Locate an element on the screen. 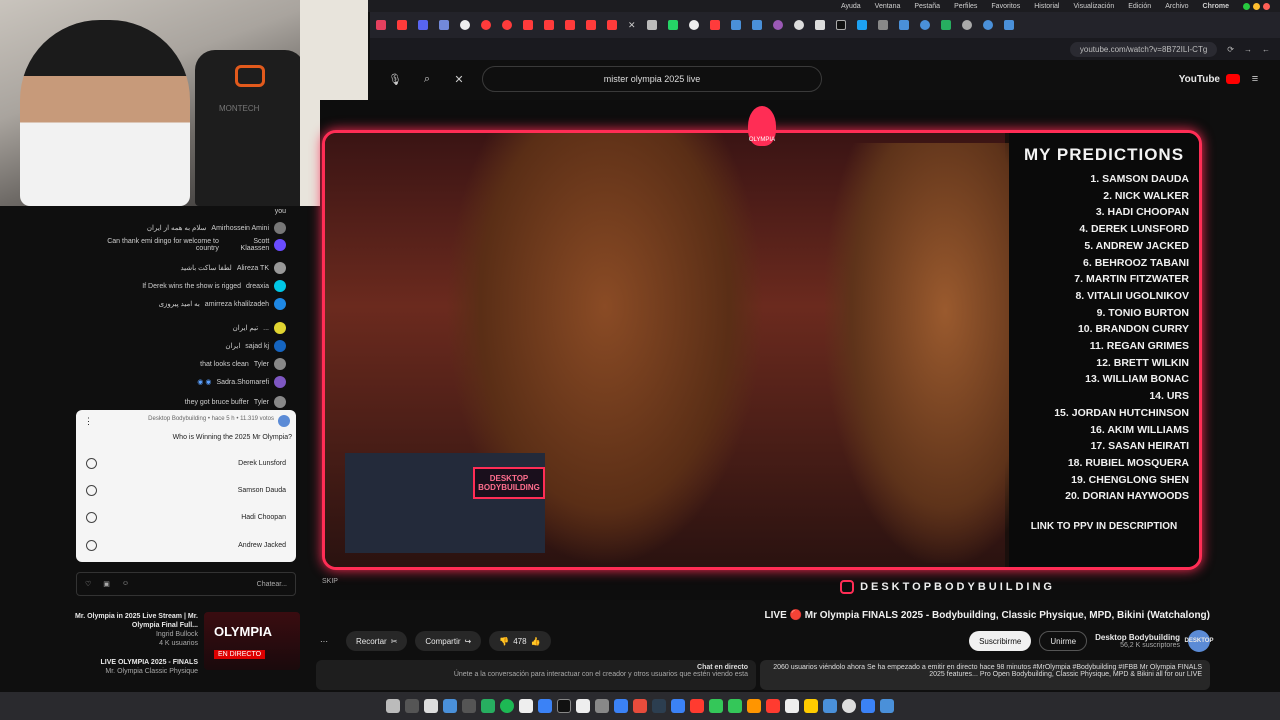 The width and height of the screenshot is (1280, 720). safari-icon is located at coordinates (868, 706).